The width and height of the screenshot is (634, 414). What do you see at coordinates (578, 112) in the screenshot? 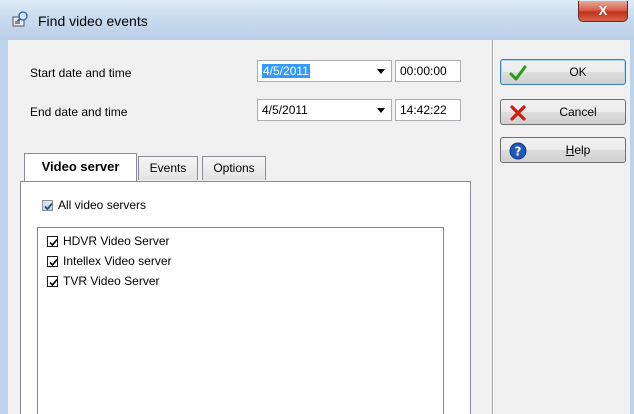
I see `cancel-label: Cancel` at bounding box center [578, 112].